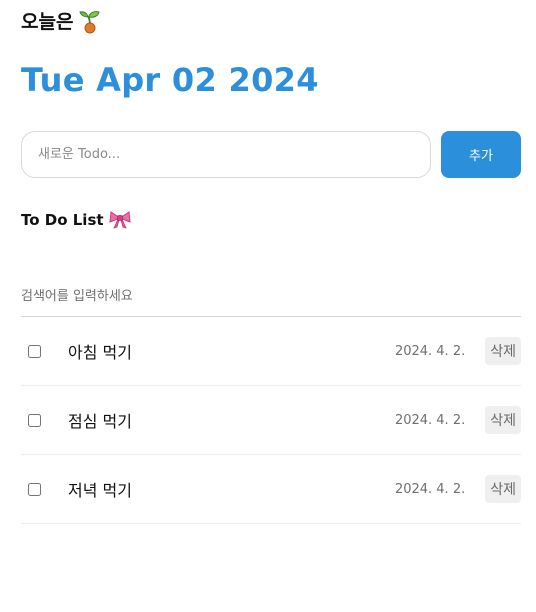  I want to click on ribbon-icon, so click(119, 220).